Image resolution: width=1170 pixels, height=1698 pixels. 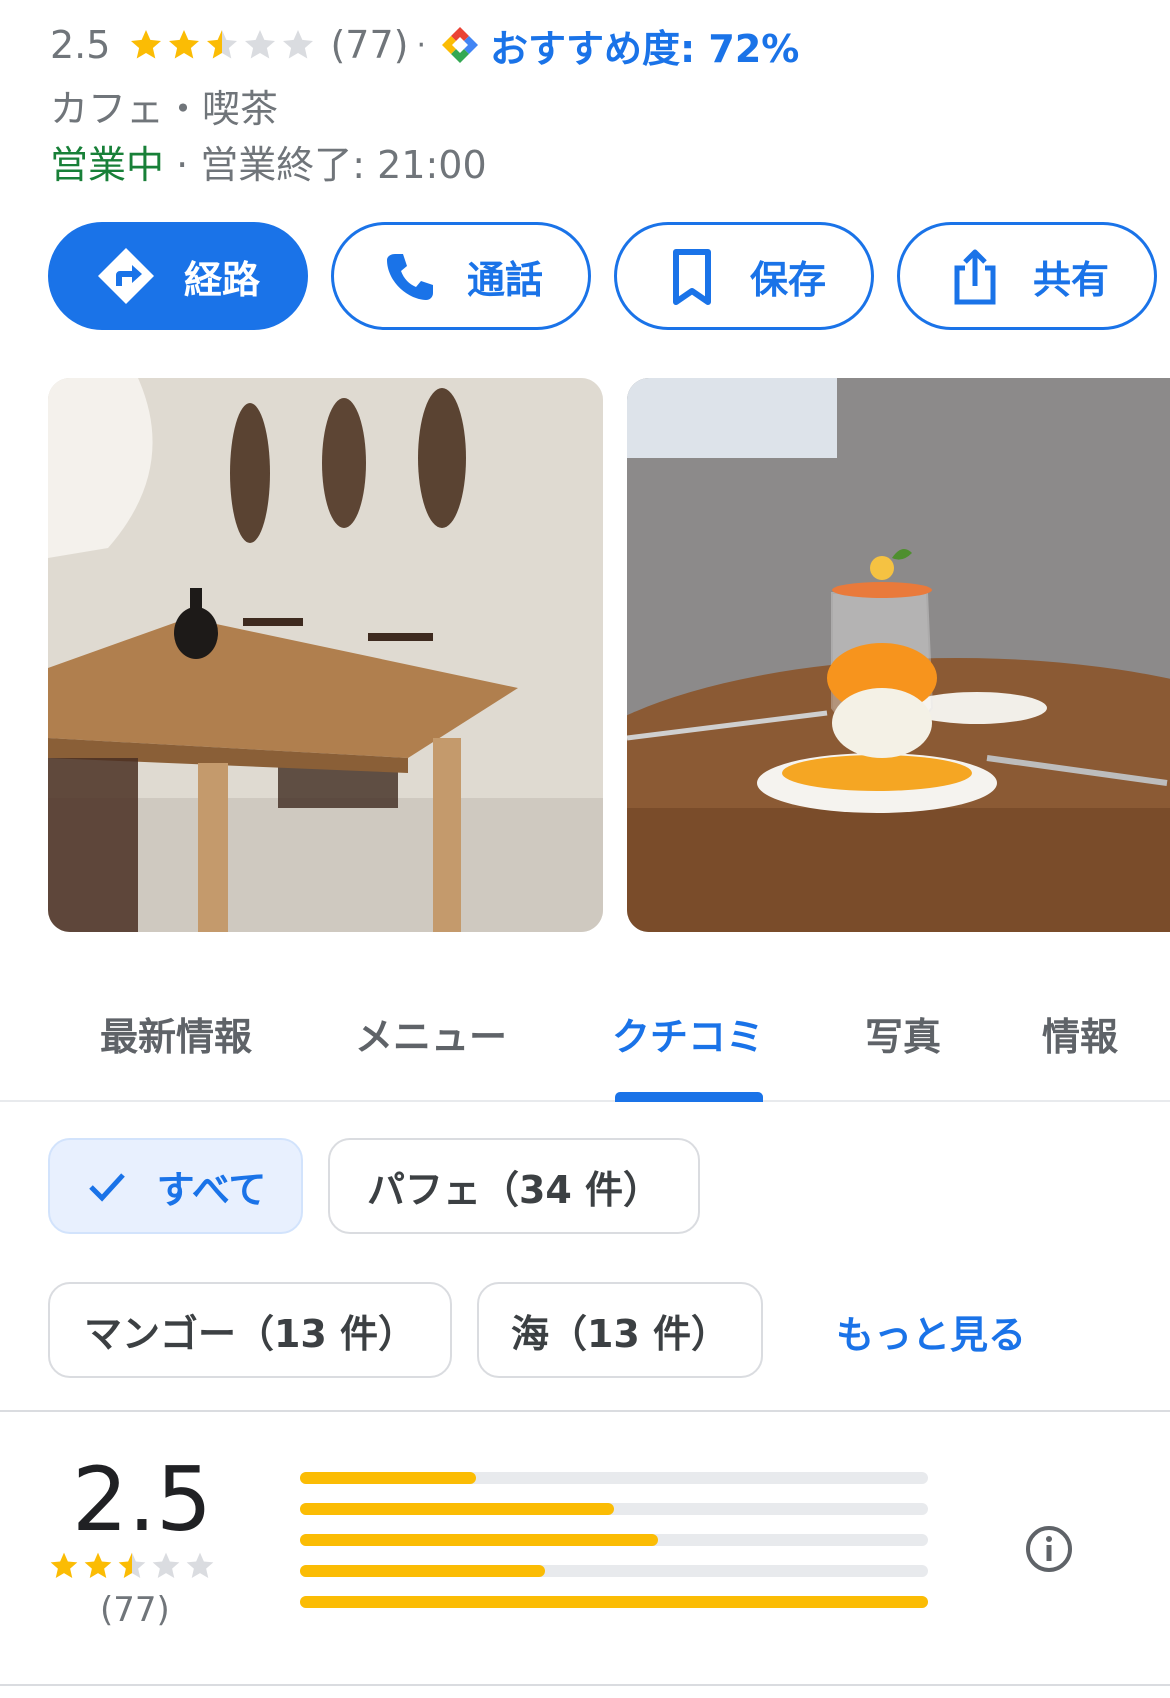 I want to click on share-icon, so click(x=975, y=277).